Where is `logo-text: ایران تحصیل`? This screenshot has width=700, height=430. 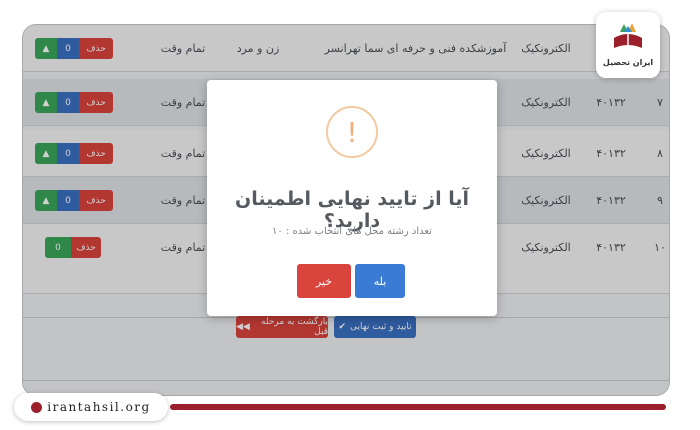 logo-text: ایران تحصیل is located at coordinates (628, 62).